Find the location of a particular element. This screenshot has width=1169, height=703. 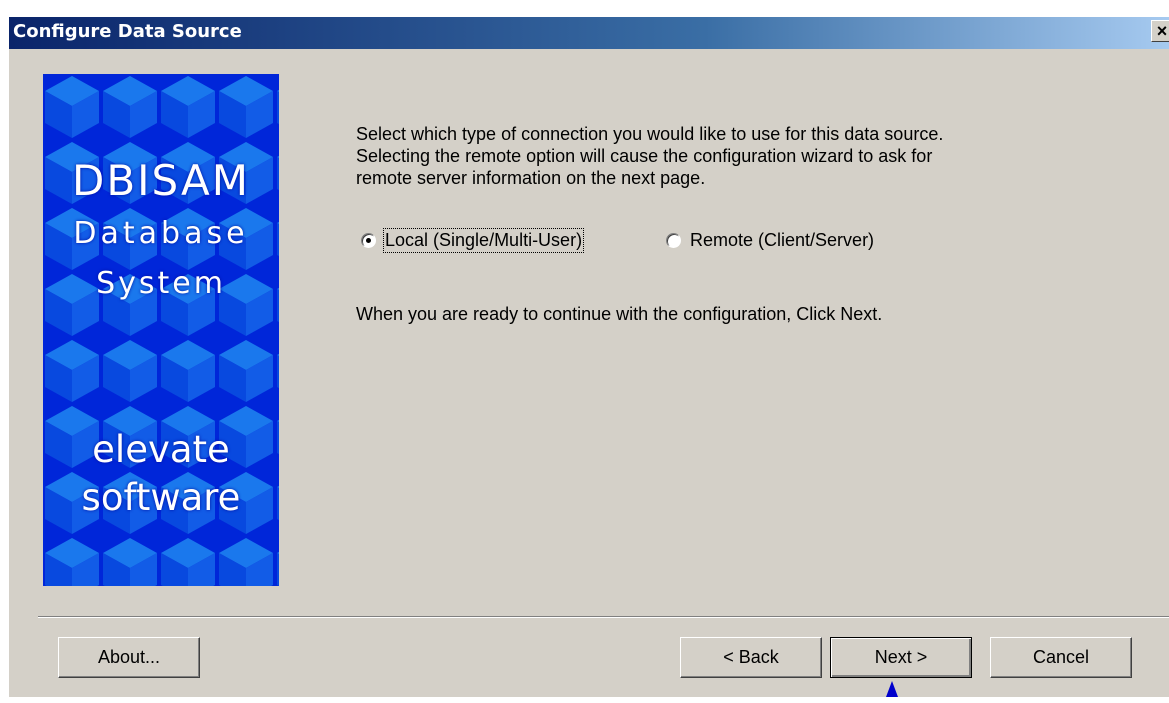

banner-title: DBISAM is located at coordinates (161, 180).